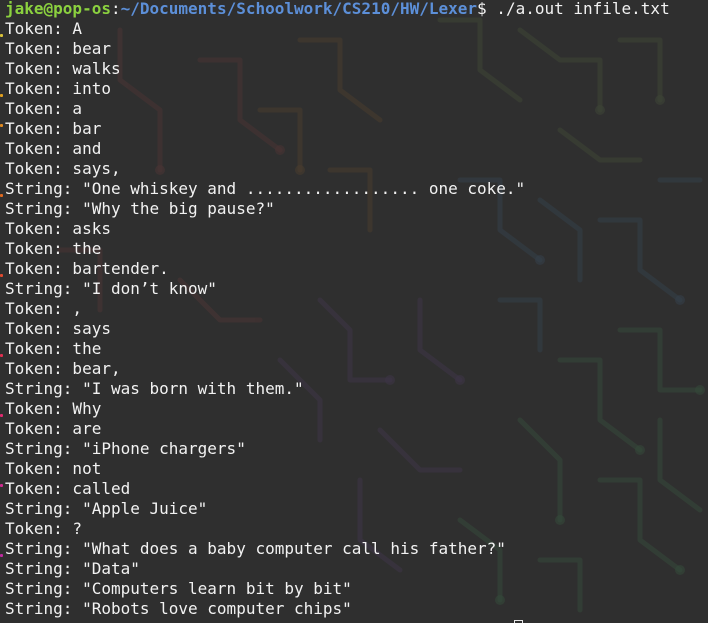 The height and width of the screenshot is (623, 708). Describe the element at coordinates (2, 311) in the screenshot. I see `left-gutter-marks` at that location.